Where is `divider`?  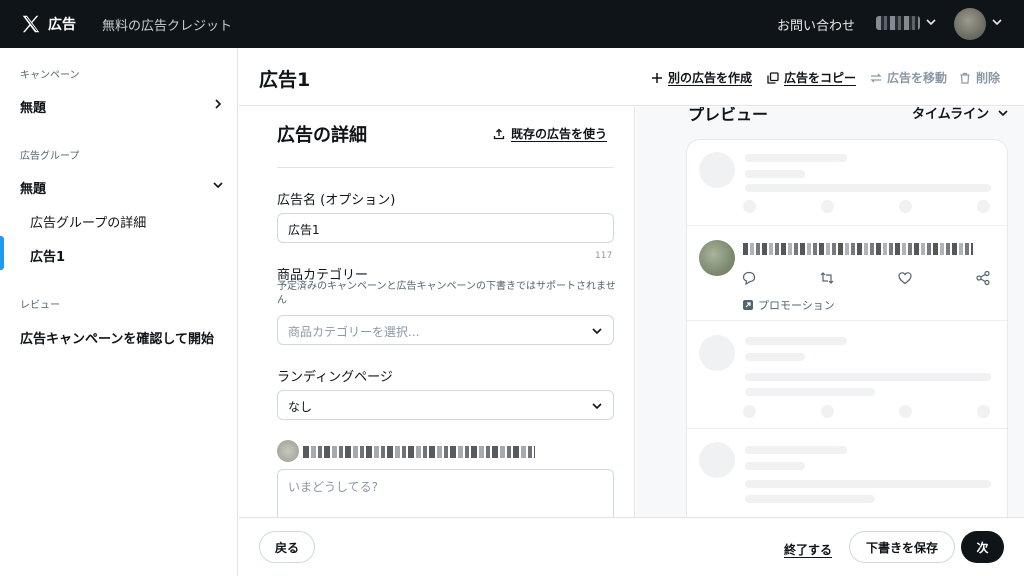
divider is located at coordinates (445, 167).